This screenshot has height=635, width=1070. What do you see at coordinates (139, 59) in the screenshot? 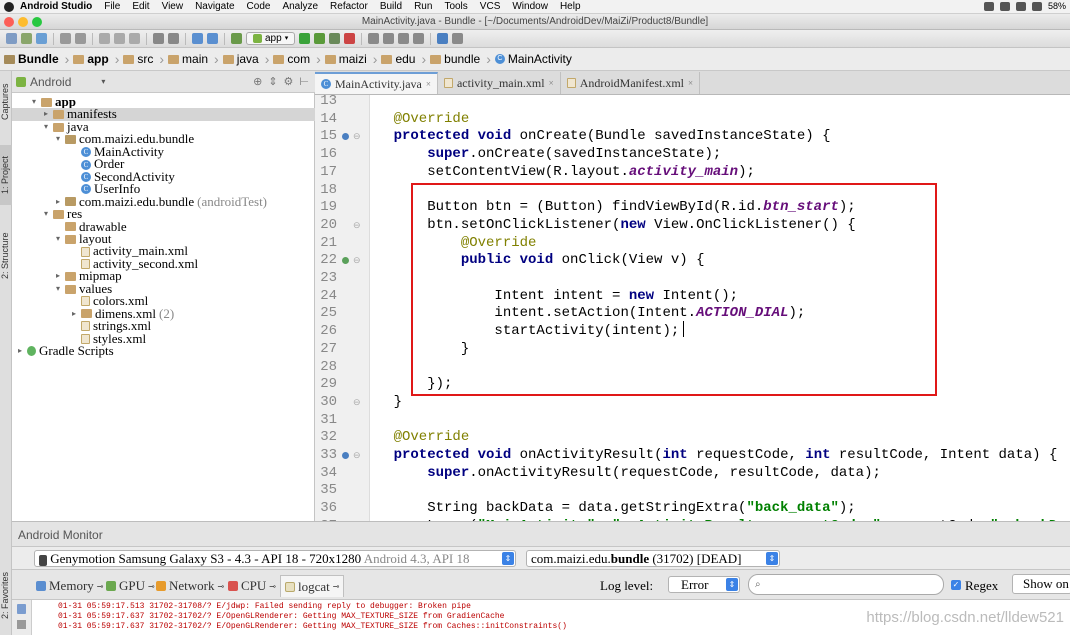
I see `breadcrumb-item: src` at bounding box center [139, 59].